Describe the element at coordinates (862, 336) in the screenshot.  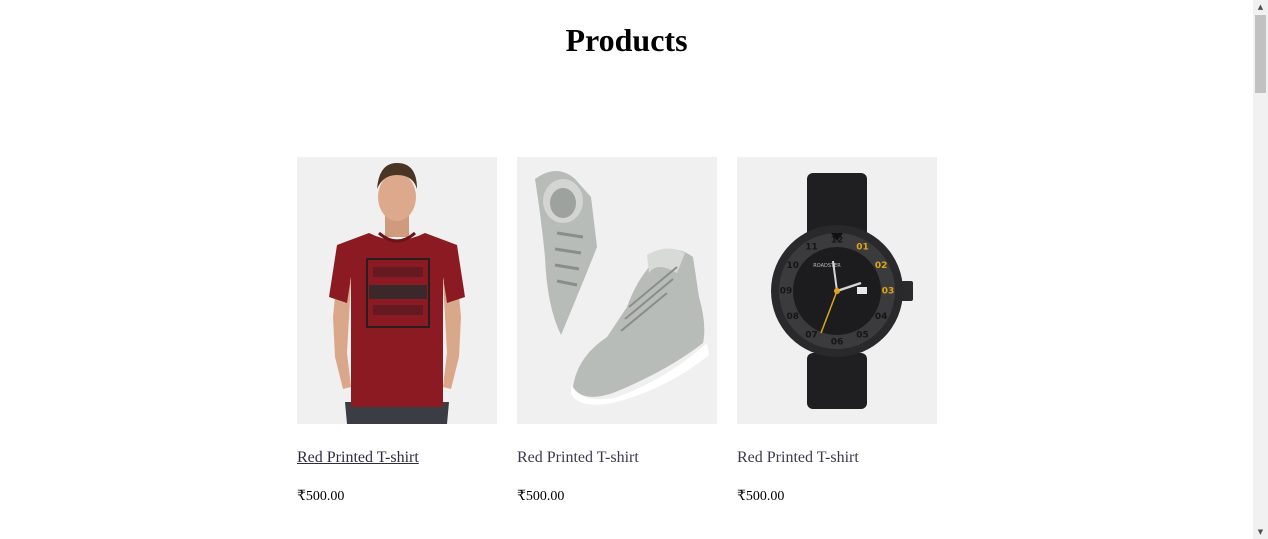
I see `watch-numeral: 05` at that location.